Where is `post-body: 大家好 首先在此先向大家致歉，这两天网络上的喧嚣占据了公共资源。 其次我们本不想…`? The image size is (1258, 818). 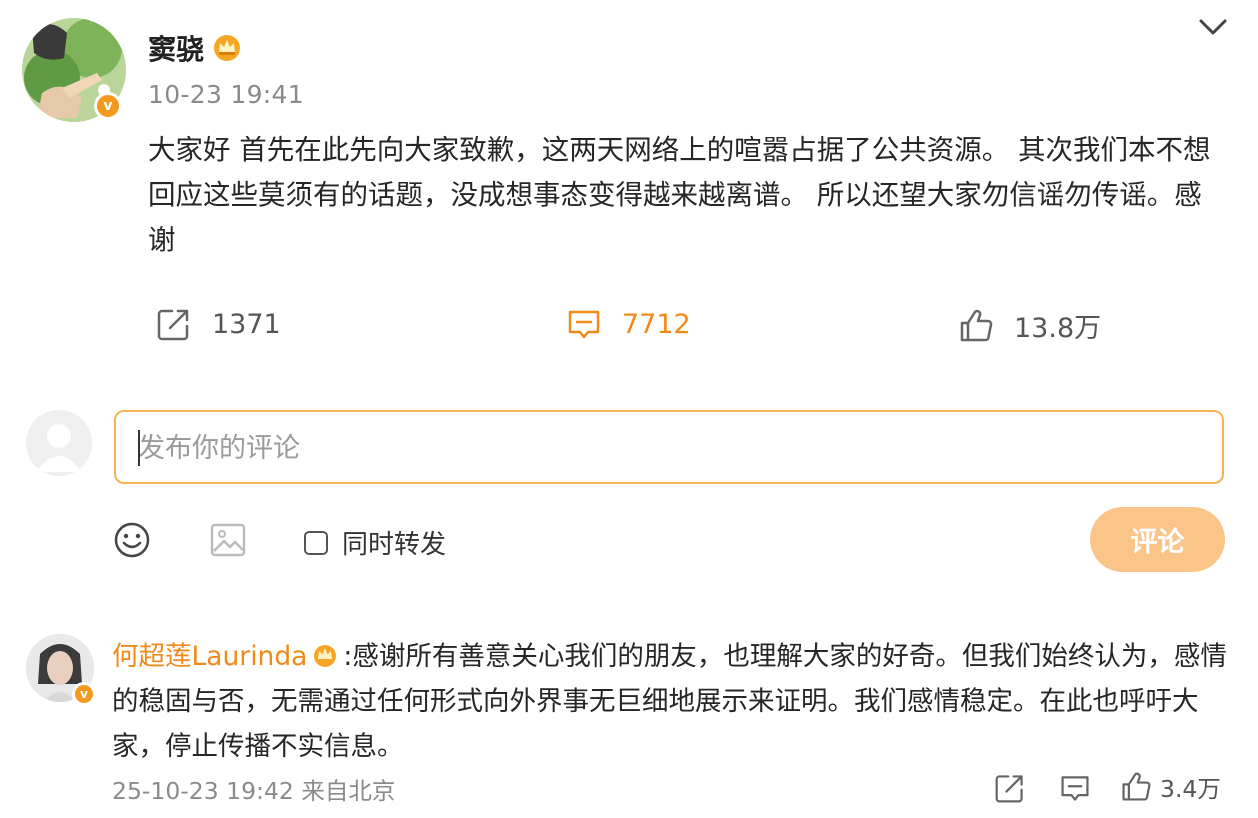
post-body: 大家好 首先在此先向大家致歉，这两天网络上的喧嚣占据了公共资源。 其次我们本不想… is located at coordinates (679, 195).